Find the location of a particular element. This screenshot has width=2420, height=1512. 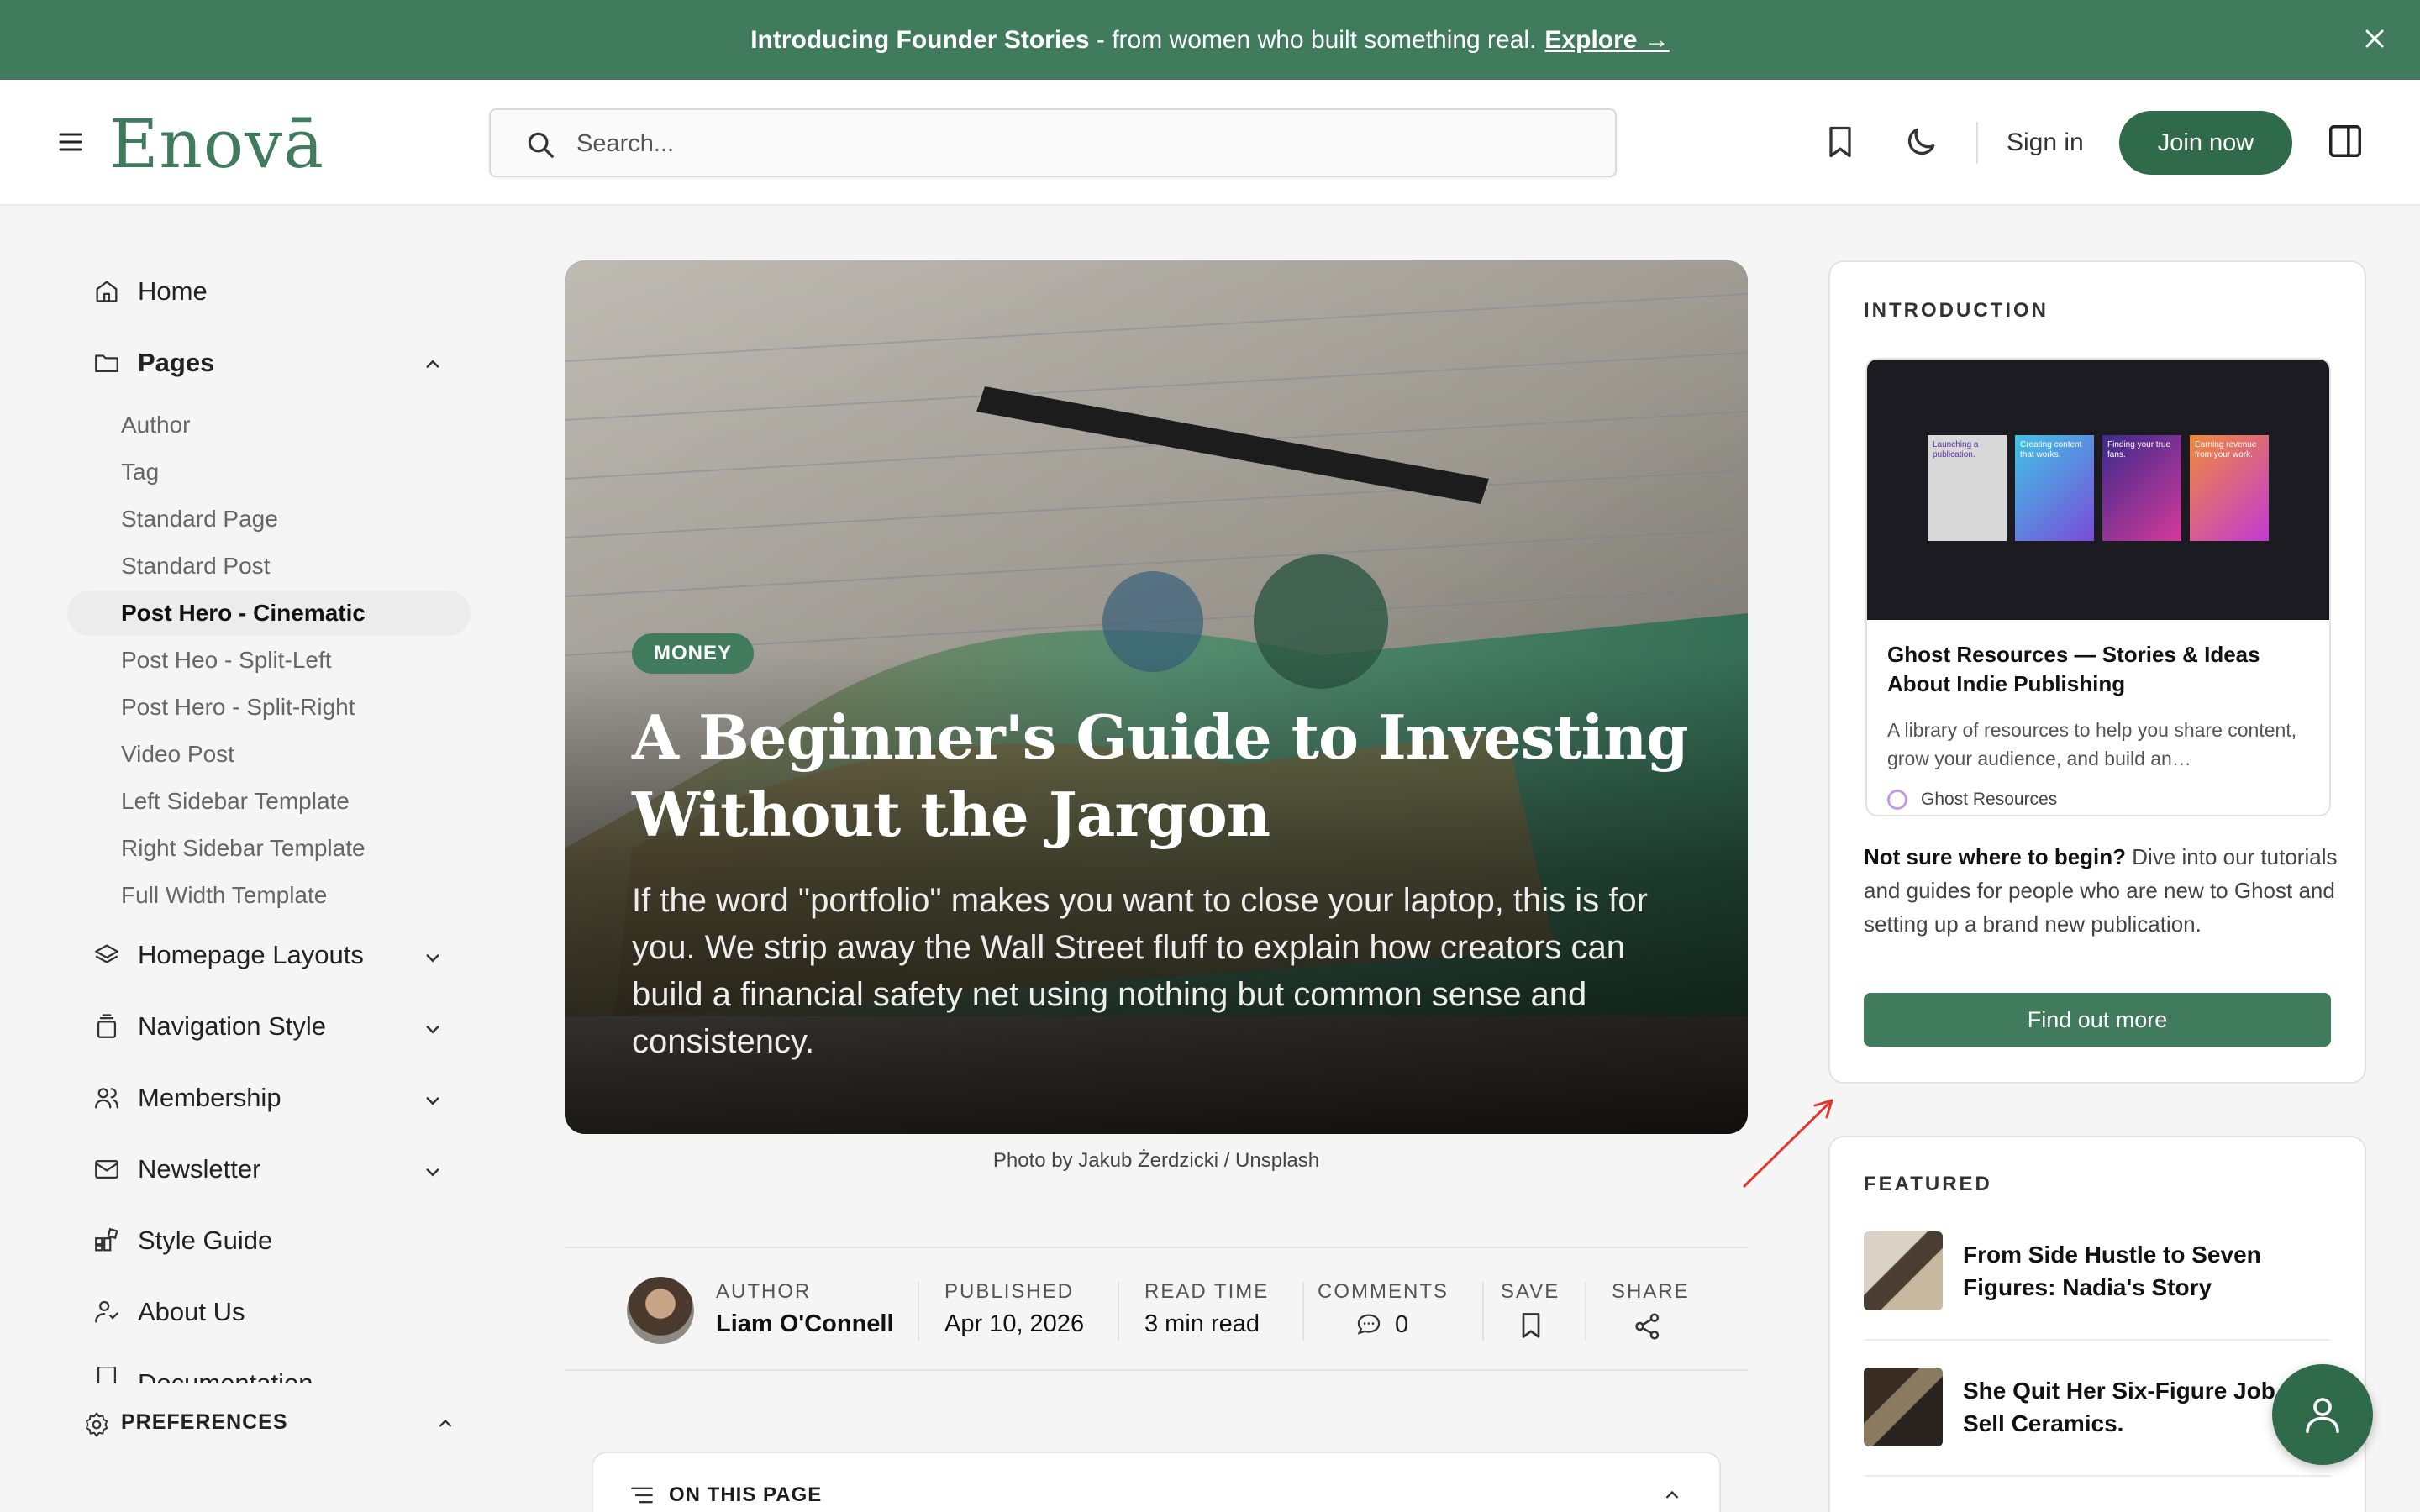

share-icon is located at coordinates (1648, 1326).